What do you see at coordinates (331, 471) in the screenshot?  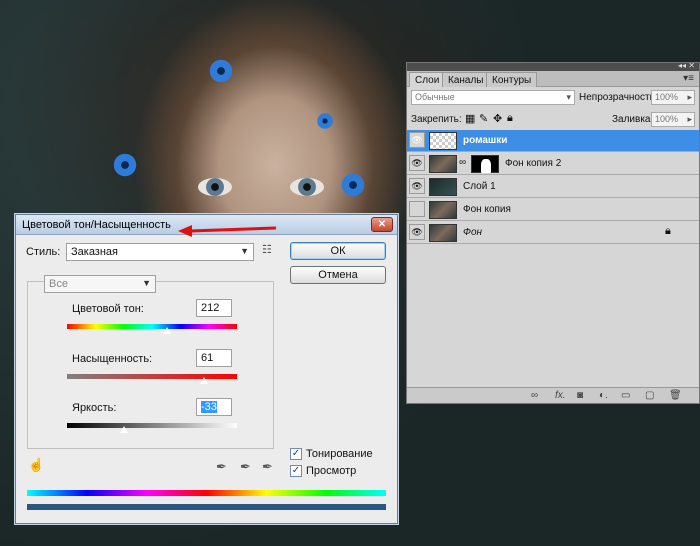 I see `preview-label: Просмотр` at bounding box center [331, 471].